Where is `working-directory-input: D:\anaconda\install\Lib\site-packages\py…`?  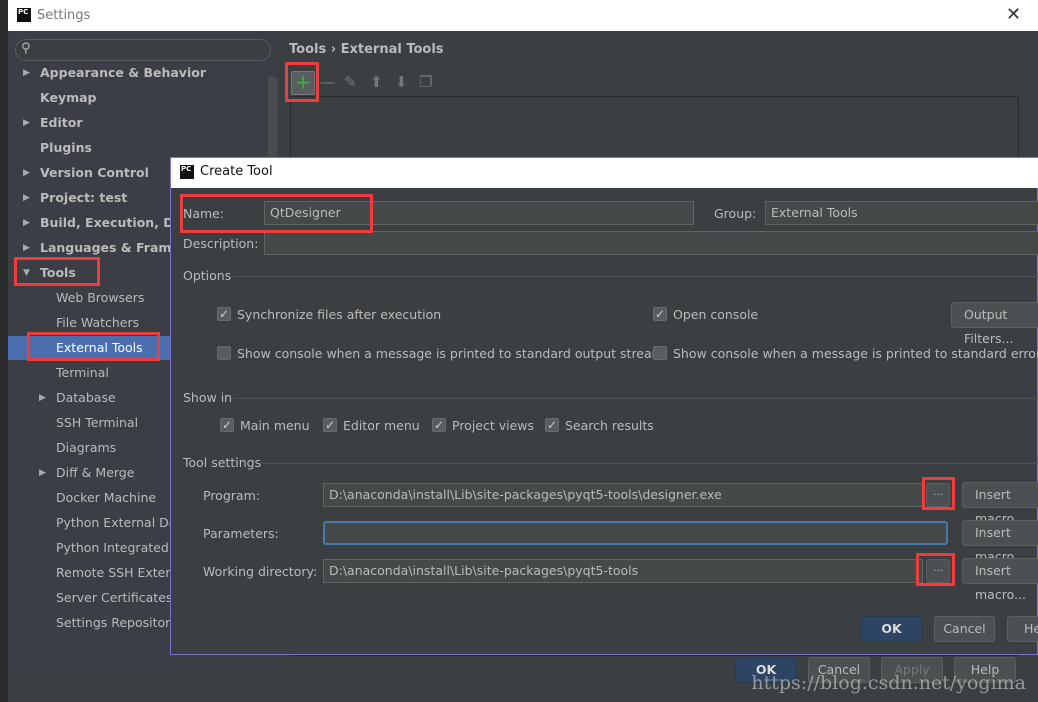
working-directory-input: D:\anaconda\install\Lib\site-packages\py… is located at coordinates (623, 571).